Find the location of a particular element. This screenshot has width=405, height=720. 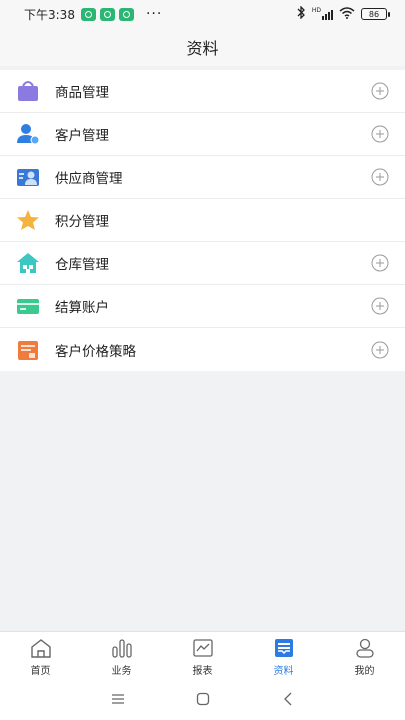

add-account-button is located at coordinates (380, 306).